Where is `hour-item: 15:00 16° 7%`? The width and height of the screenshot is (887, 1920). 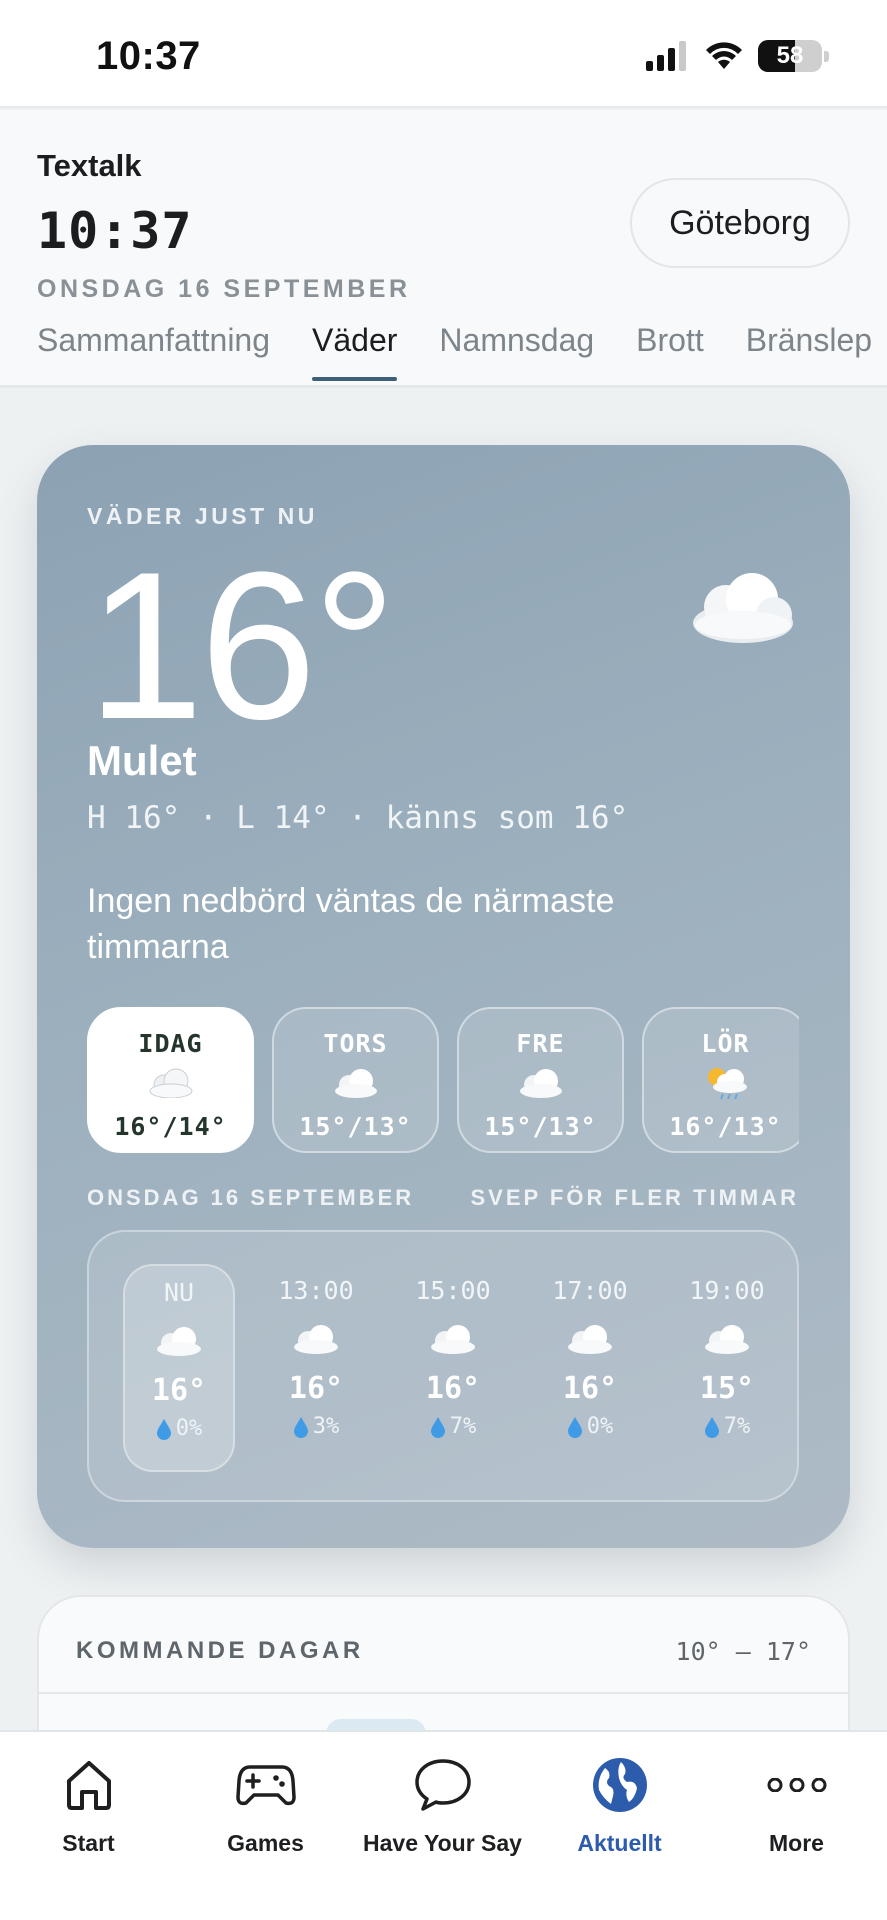 hour-item: 15:00 16° 7% is located at coordinates (453, 1357).